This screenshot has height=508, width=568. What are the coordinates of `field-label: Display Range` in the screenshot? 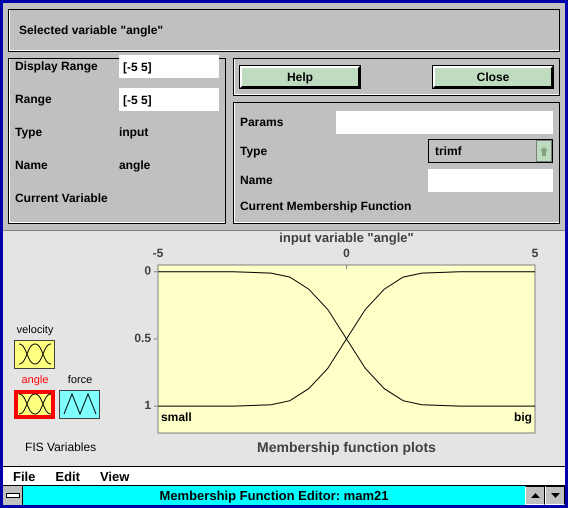 It's located at (57, 67).